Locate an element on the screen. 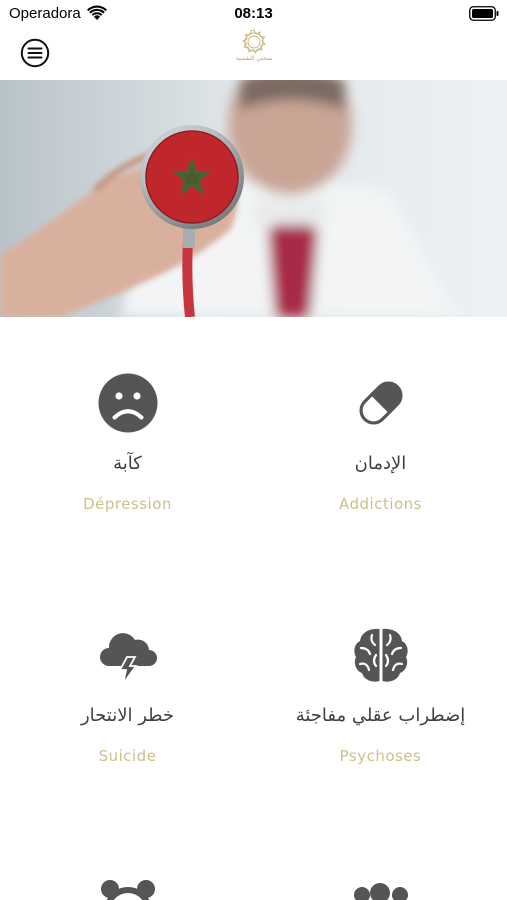 This screenshot has height=900, width=507. category-psychoses: إضطراب عقلي مفاجئة Psychoses is located at coordinates (380, 694).